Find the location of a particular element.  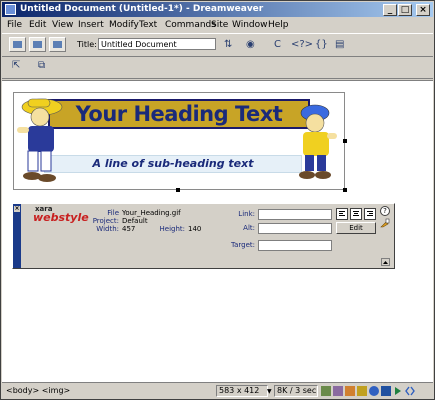

show-code-view-icon is located at coordinates (17, 44).